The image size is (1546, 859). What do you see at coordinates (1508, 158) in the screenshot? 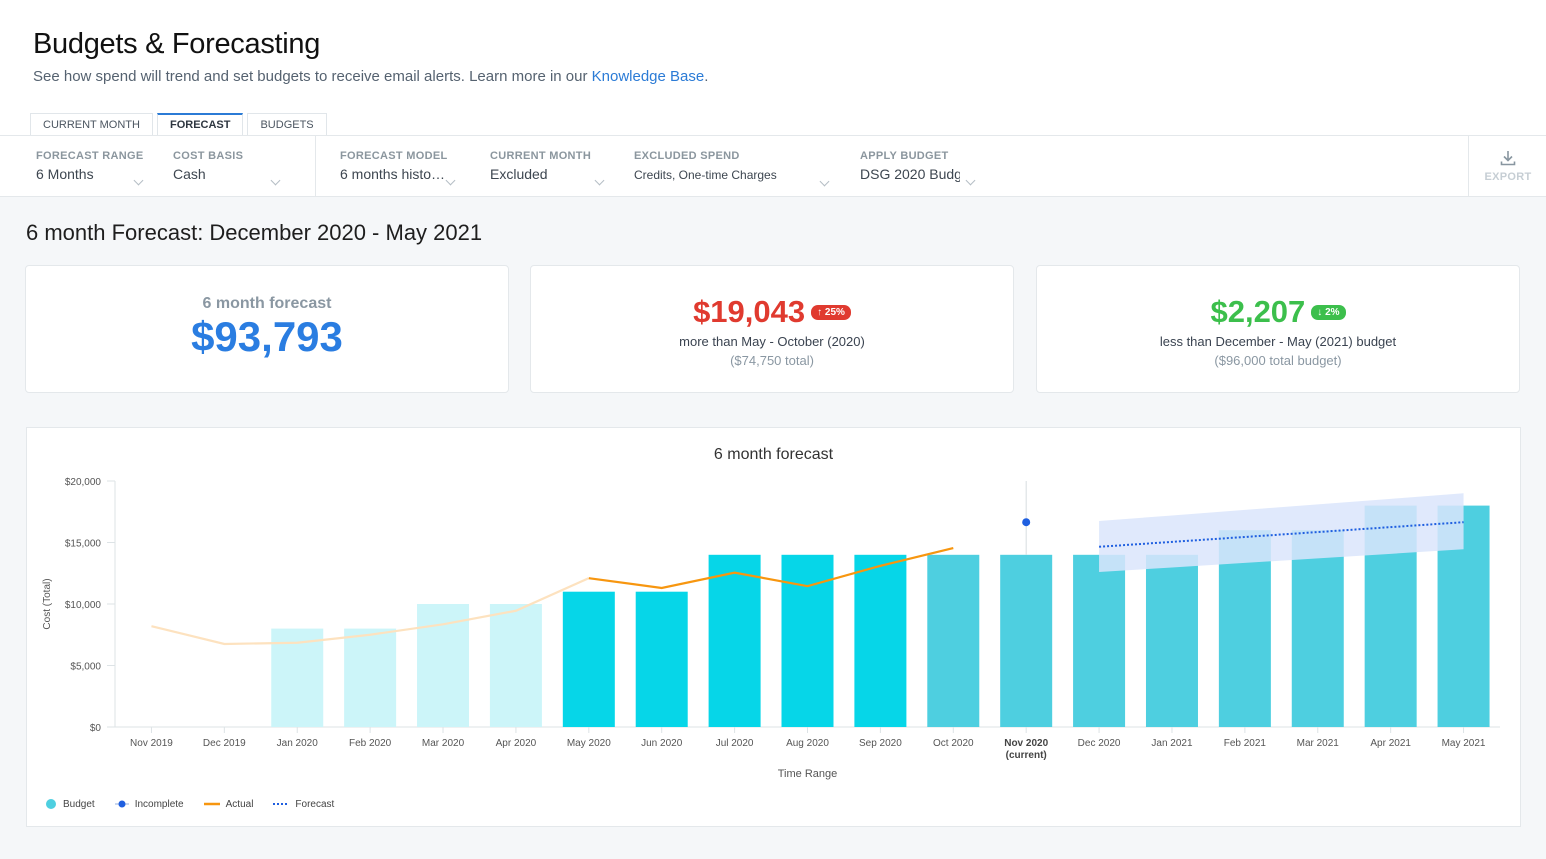
I see `download-icon` at bounding box center [1508, 158].